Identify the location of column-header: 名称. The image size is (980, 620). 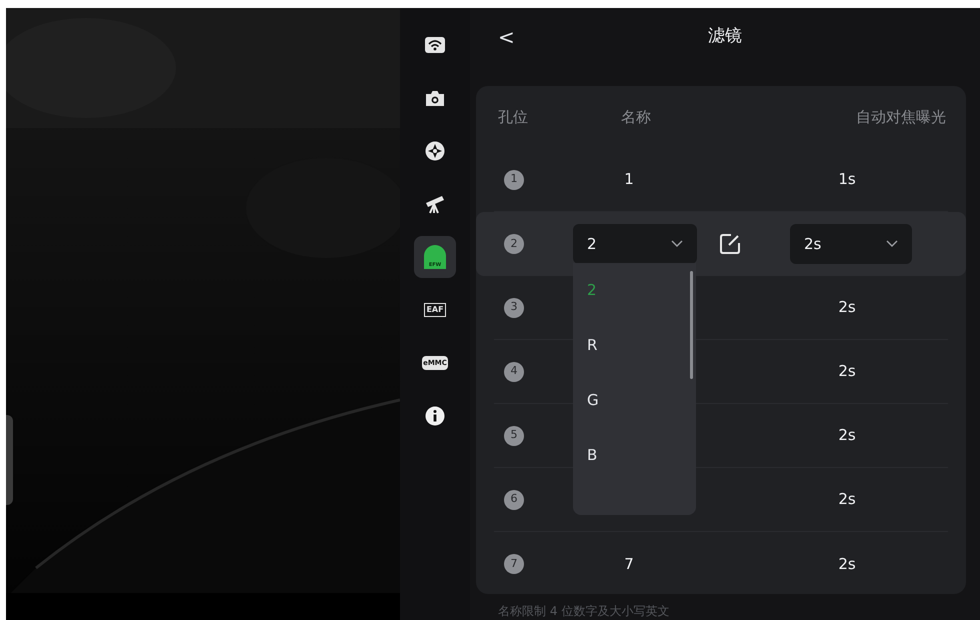
(636, 117).